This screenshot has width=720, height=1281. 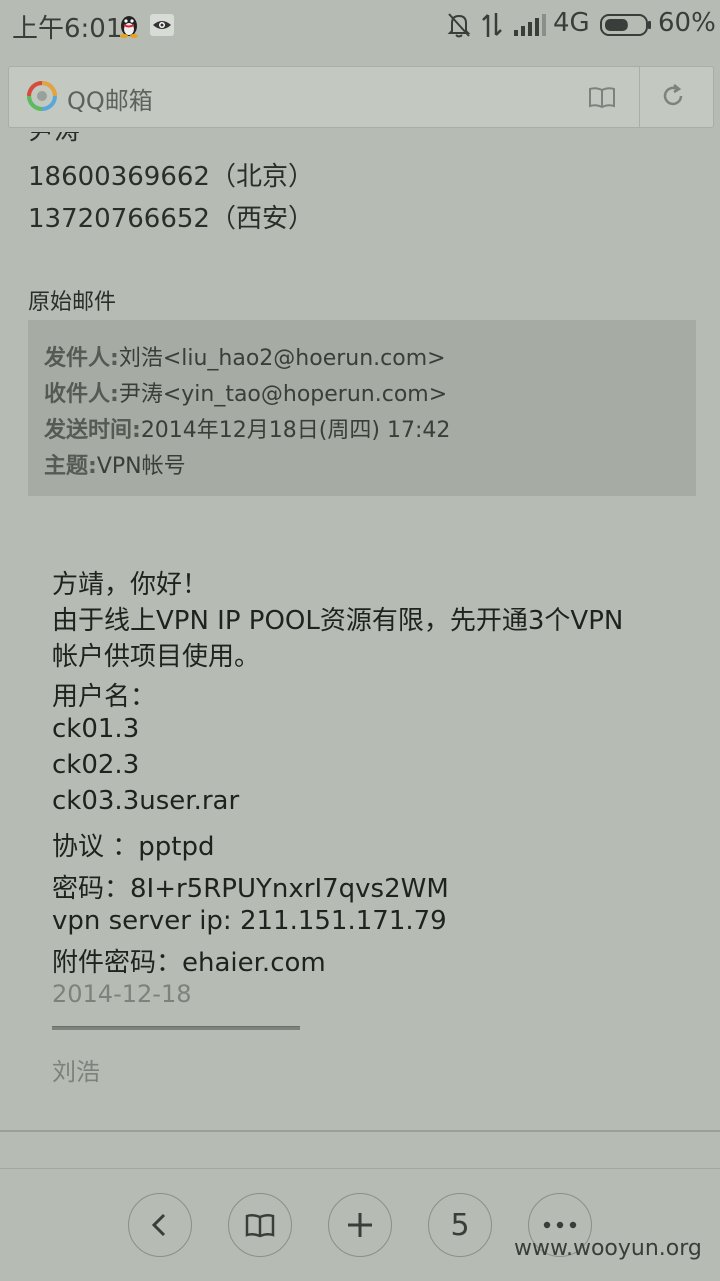 I want to click on body-line: 由于线上VPN IP POOL资源有限，先开通3个VPN, so click(x=338, y=621).